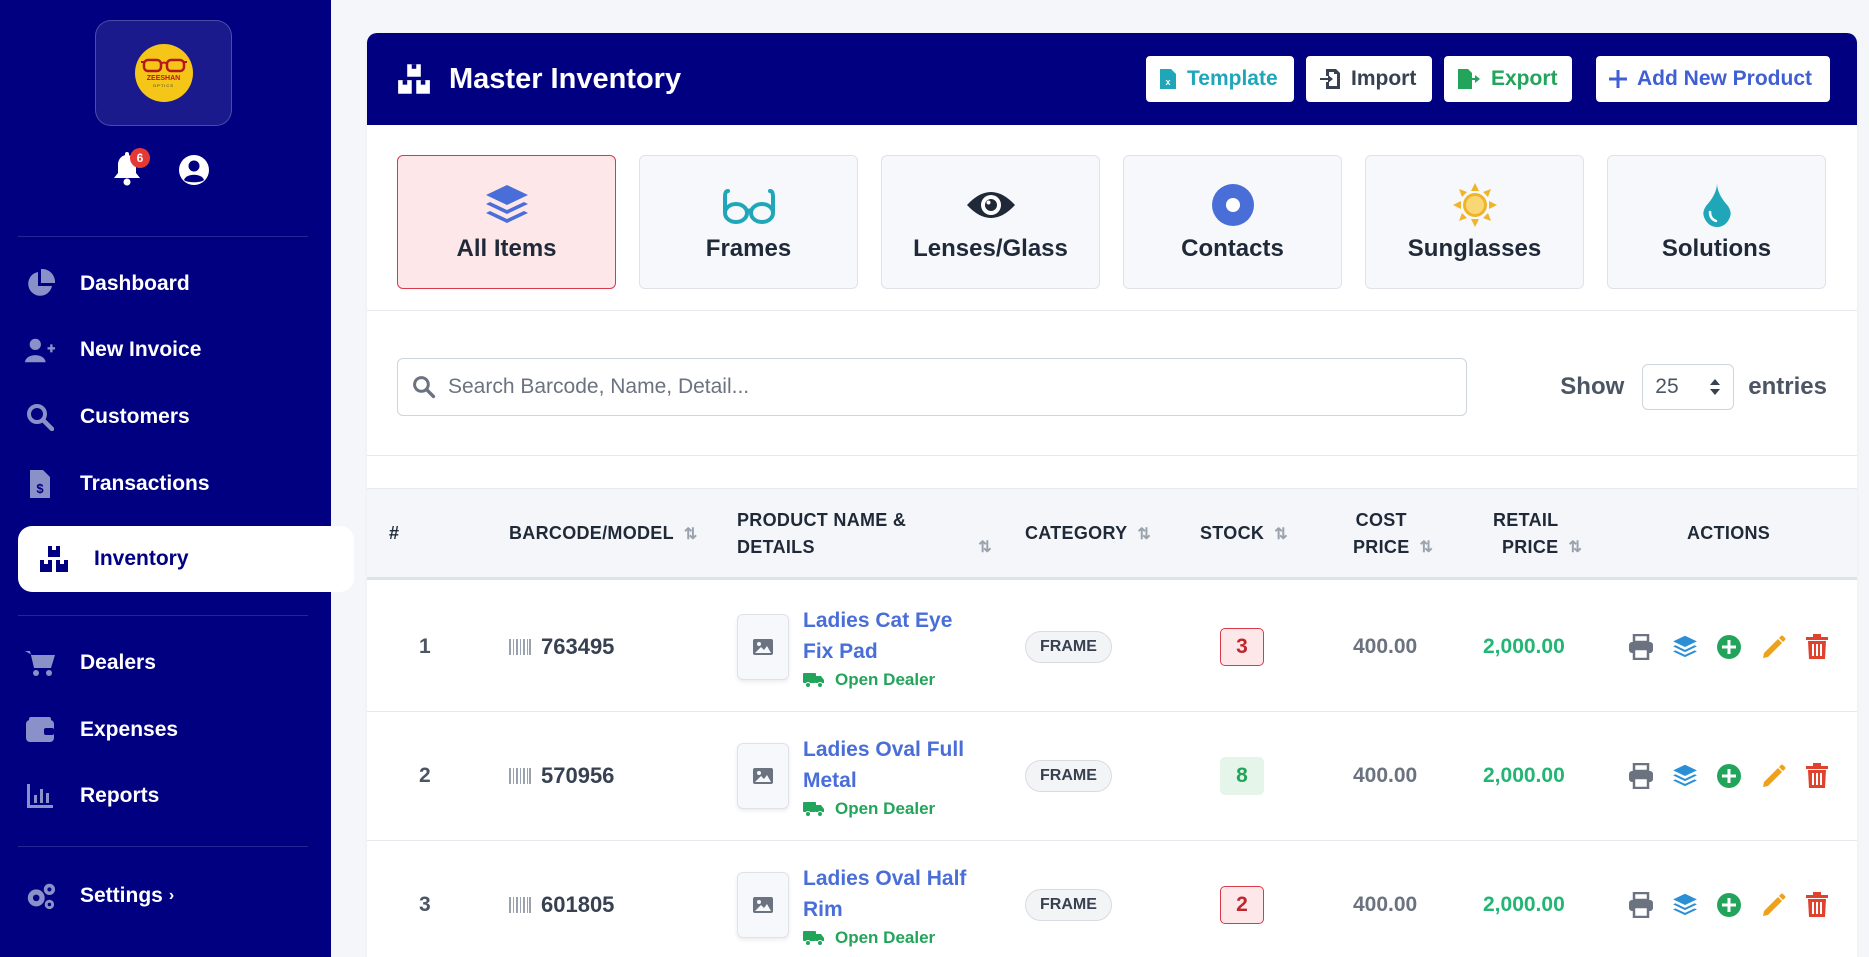 This screenshot has width=1869, height=957. Describe the element at coordinates (893, 894) in the screenshot. I see `product-name-link: Ladies Oval Half Rim` at that location.